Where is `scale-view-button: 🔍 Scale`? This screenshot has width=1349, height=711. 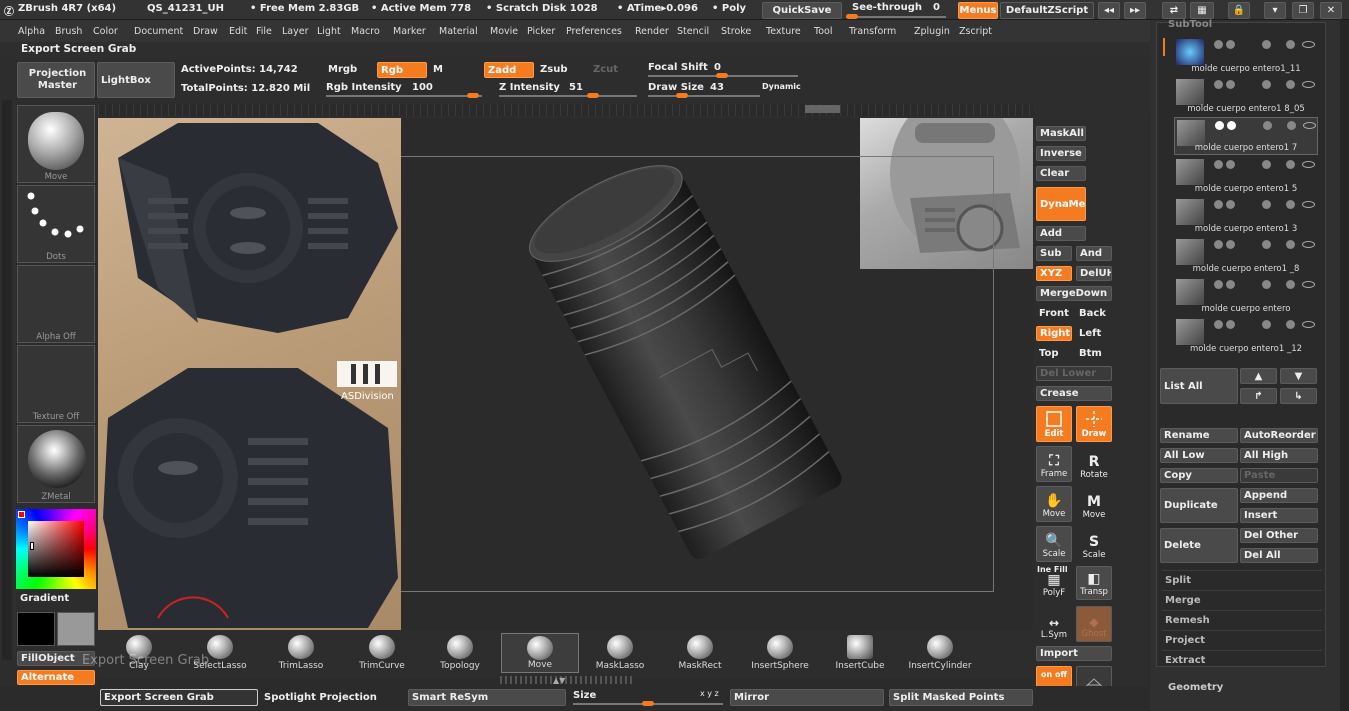 scale-view-button: 🔍 Scale is located at coordinates (1054, 544).